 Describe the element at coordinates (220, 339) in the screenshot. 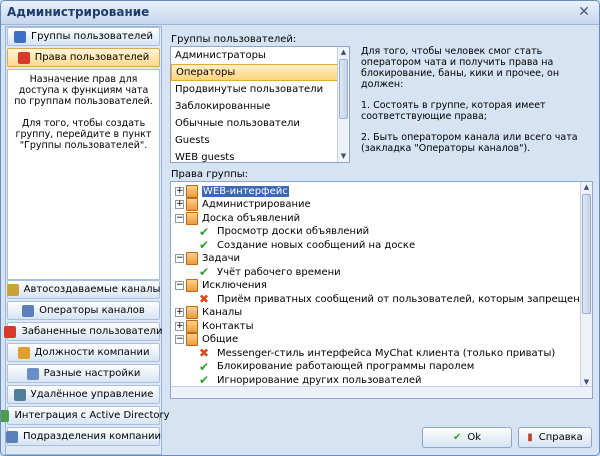

I see `tree-row-label: Общие` at that location.